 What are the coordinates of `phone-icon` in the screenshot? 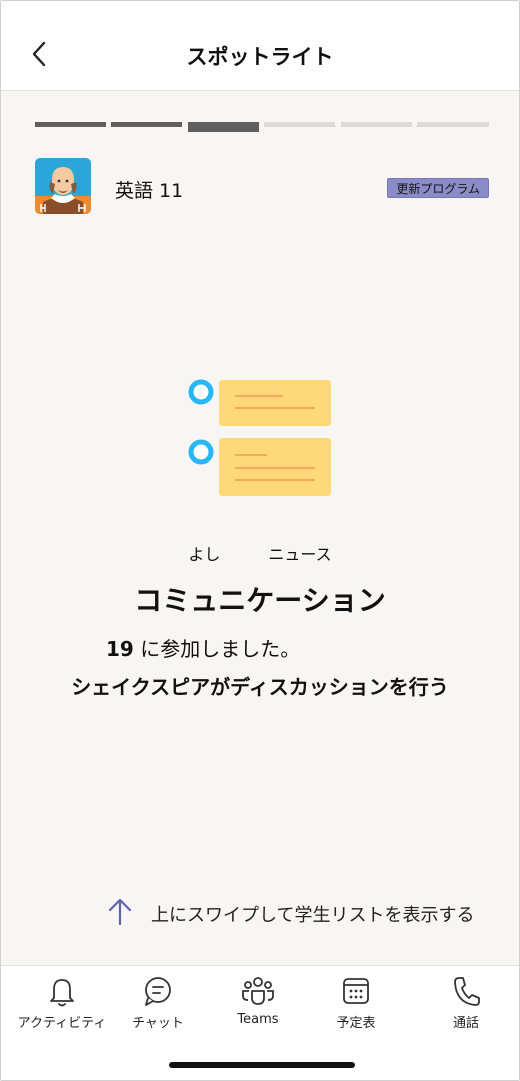 It's located at (467, 991).